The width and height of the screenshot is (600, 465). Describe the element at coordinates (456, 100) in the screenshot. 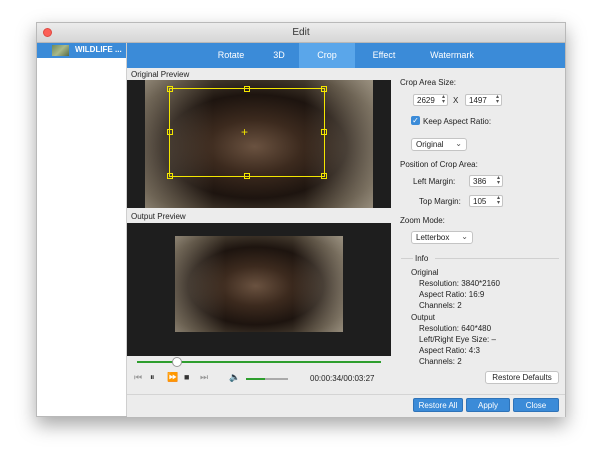

I see `dimension-separator: X` at that location.